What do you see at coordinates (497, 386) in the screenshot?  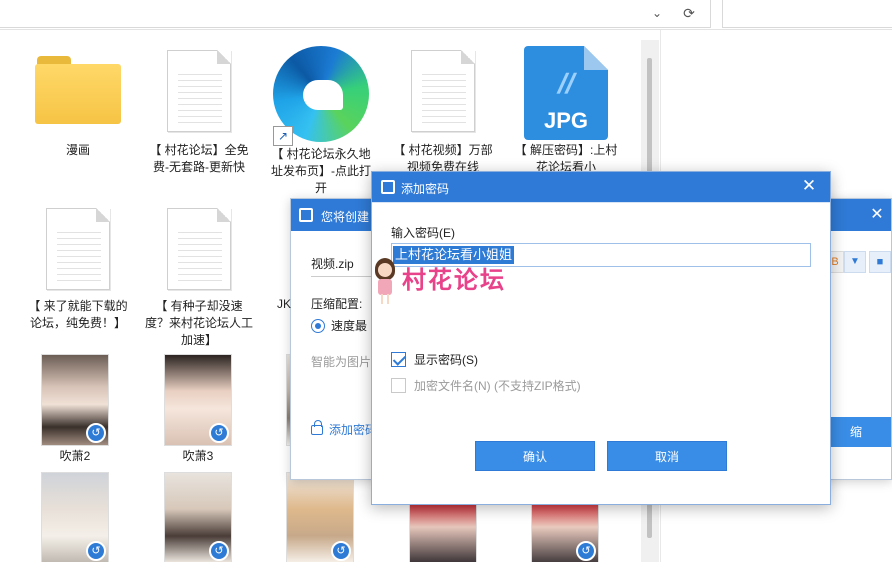 I see `encrypt-filename-label: 加密文件名(N) (不支持ZIP格式)` at bounding box center [497, 386].